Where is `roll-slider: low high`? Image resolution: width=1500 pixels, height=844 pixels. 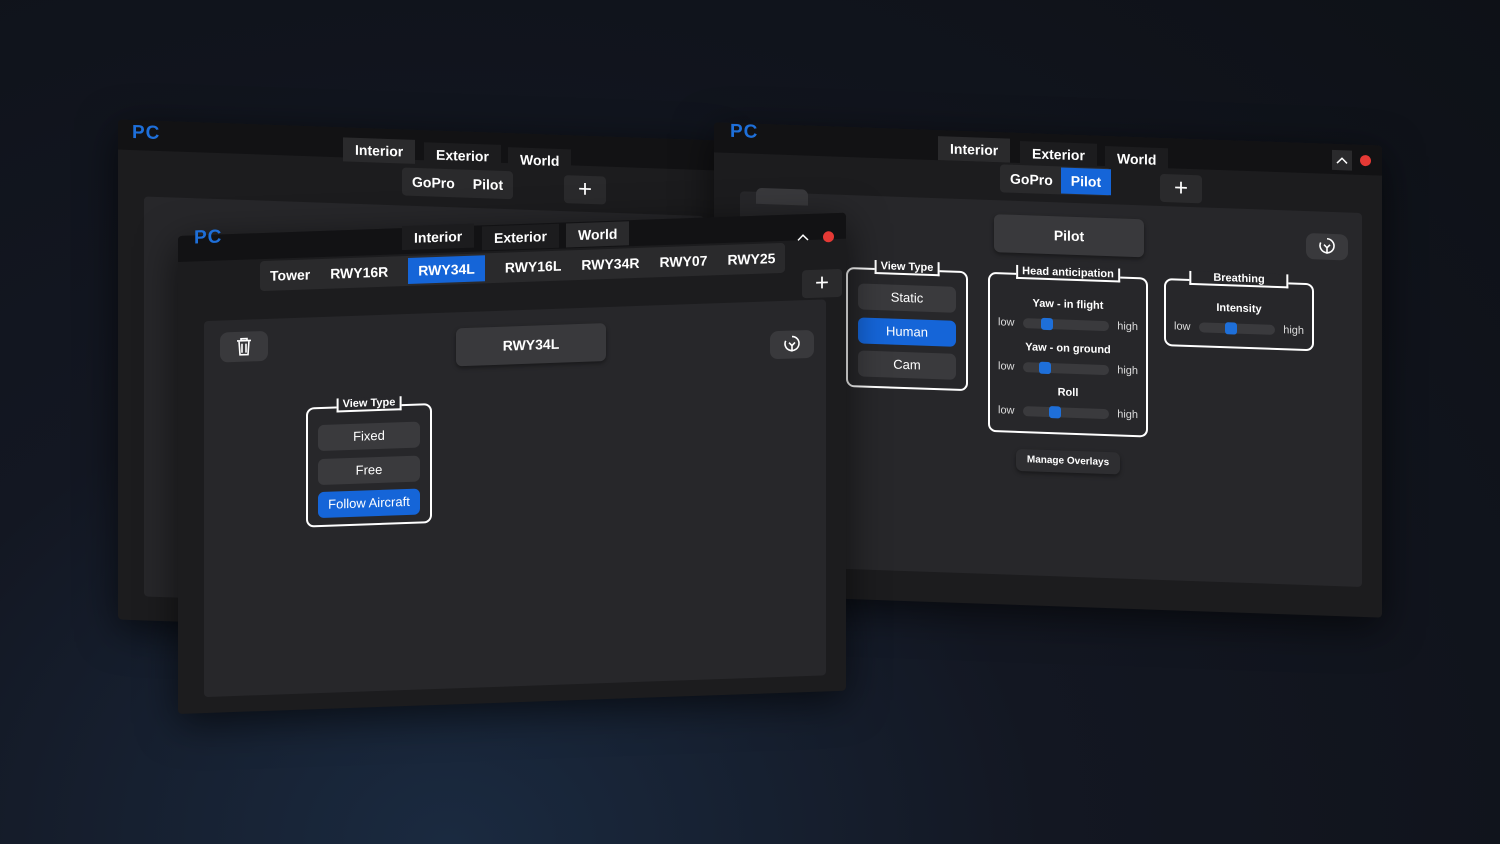 roll-slider: low high is located at coordinates (1068, 412).